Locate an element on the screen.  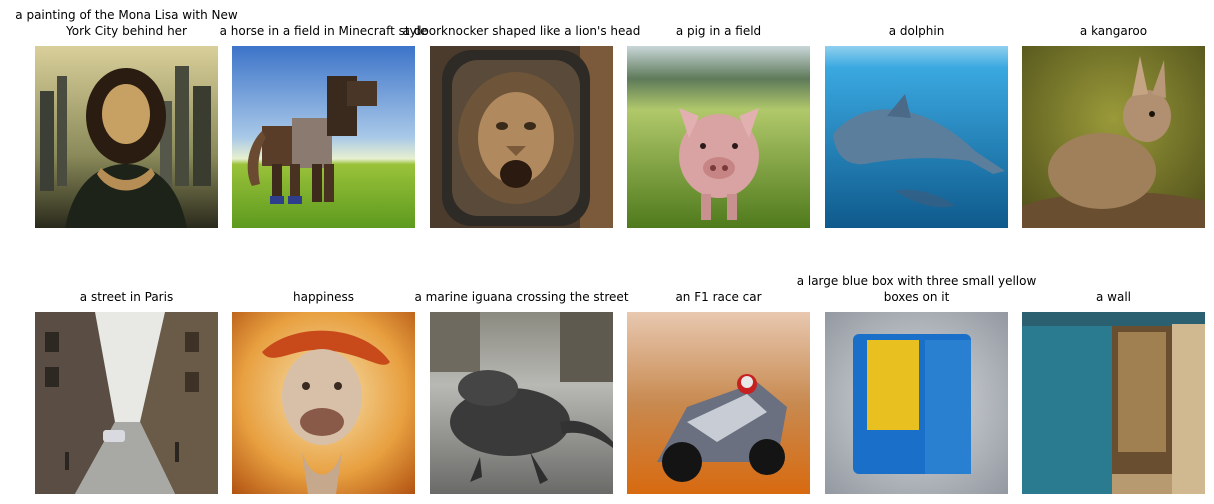
tile-caption: a wall is located at coordinates (1113, 297).